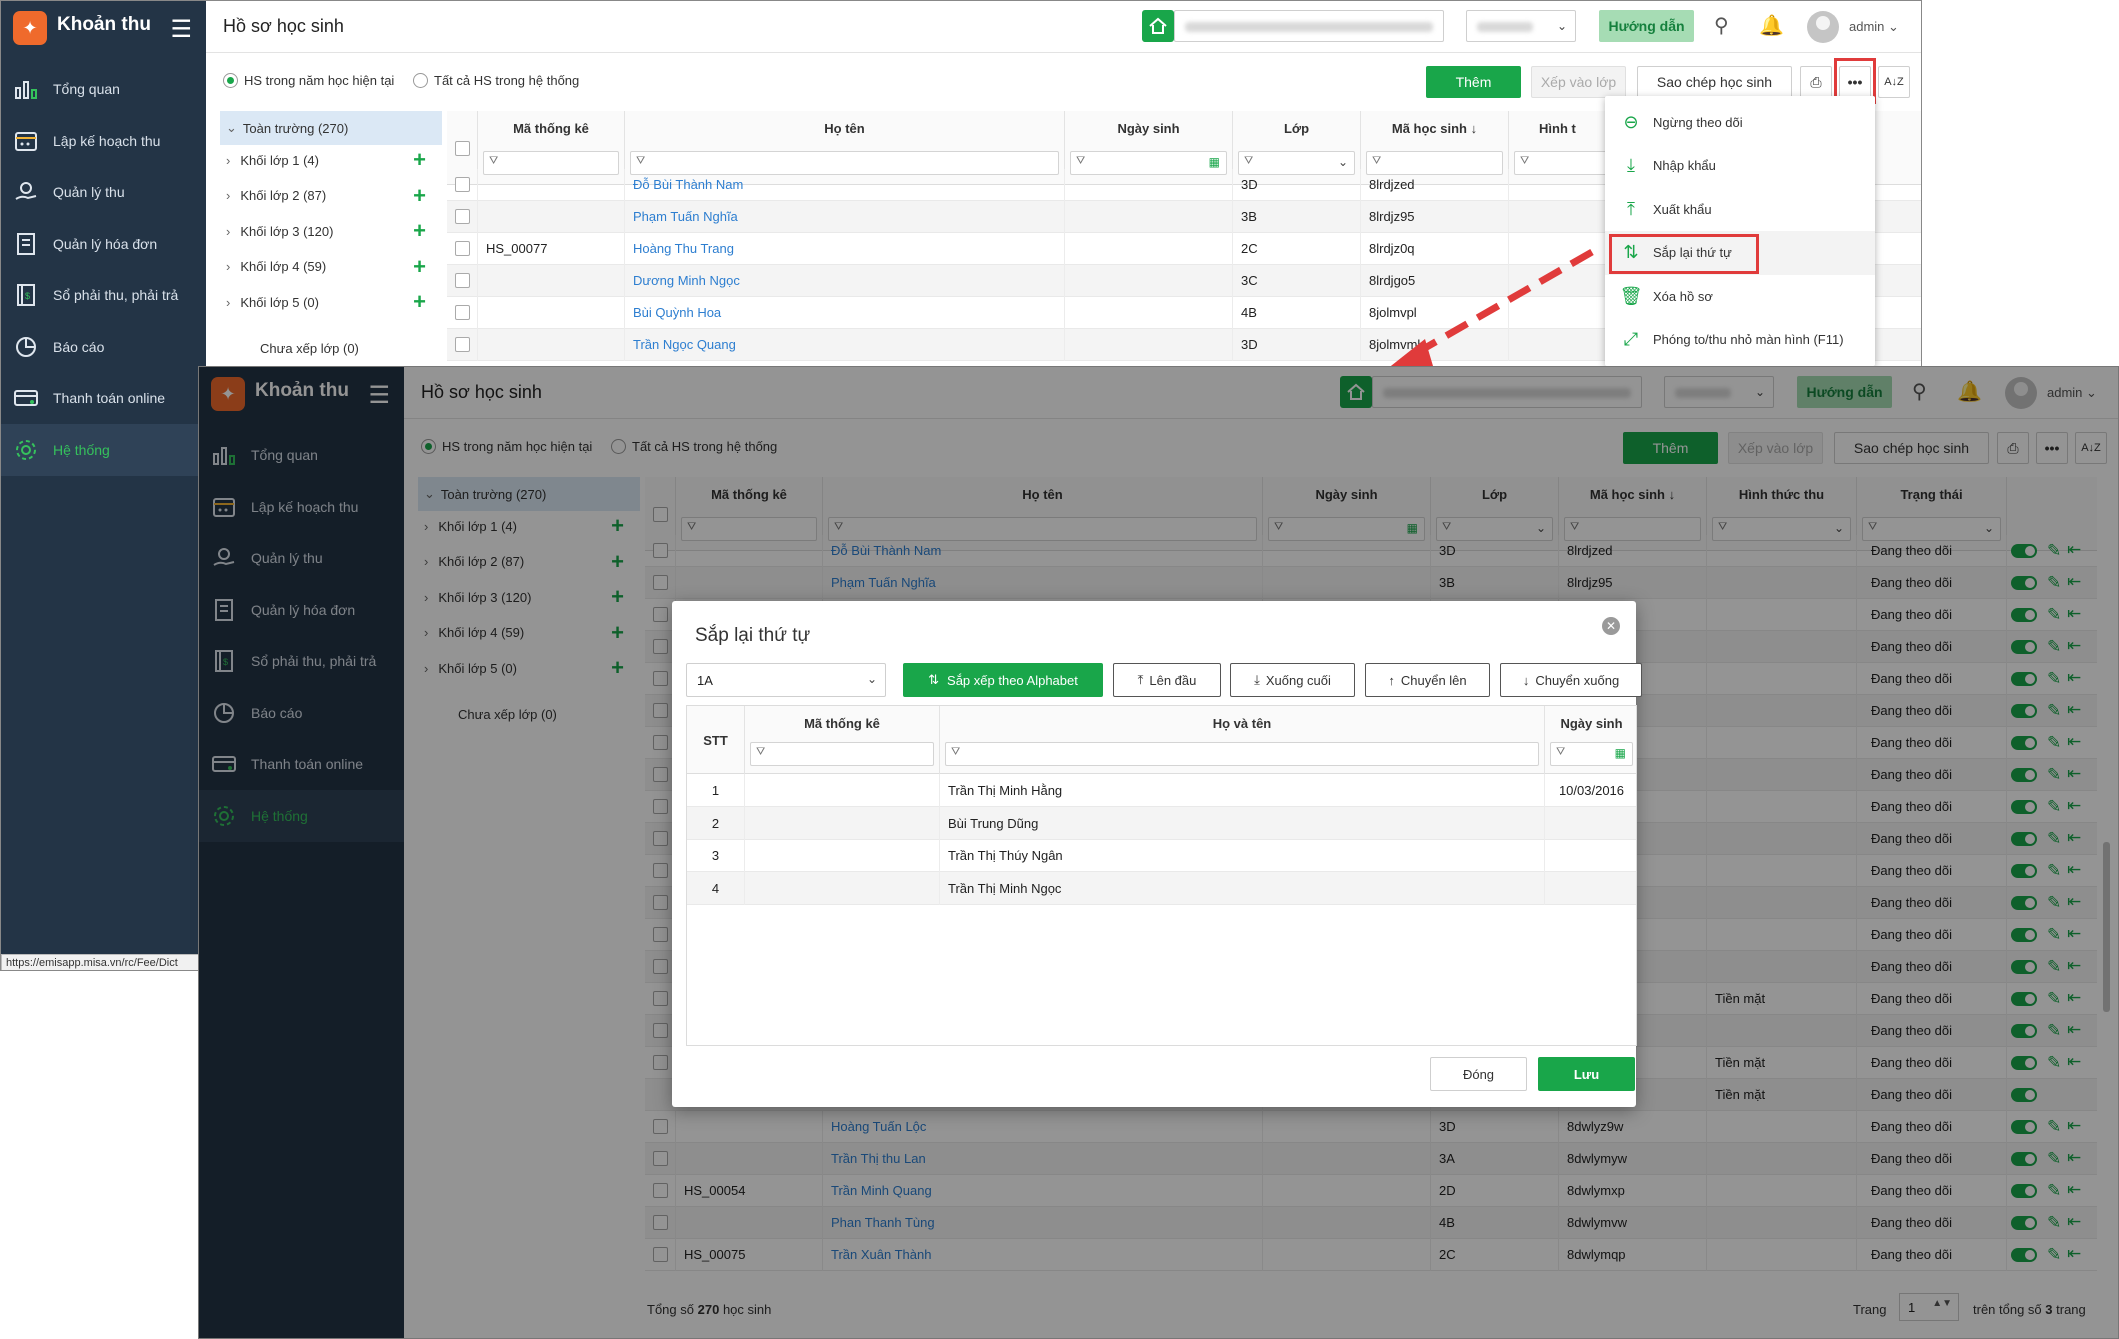 This screenshot has height=1339, width=2119. Describe the element at coordinates (1611, 626) in the screenshot. I see `close-icon: ✕` at that location.